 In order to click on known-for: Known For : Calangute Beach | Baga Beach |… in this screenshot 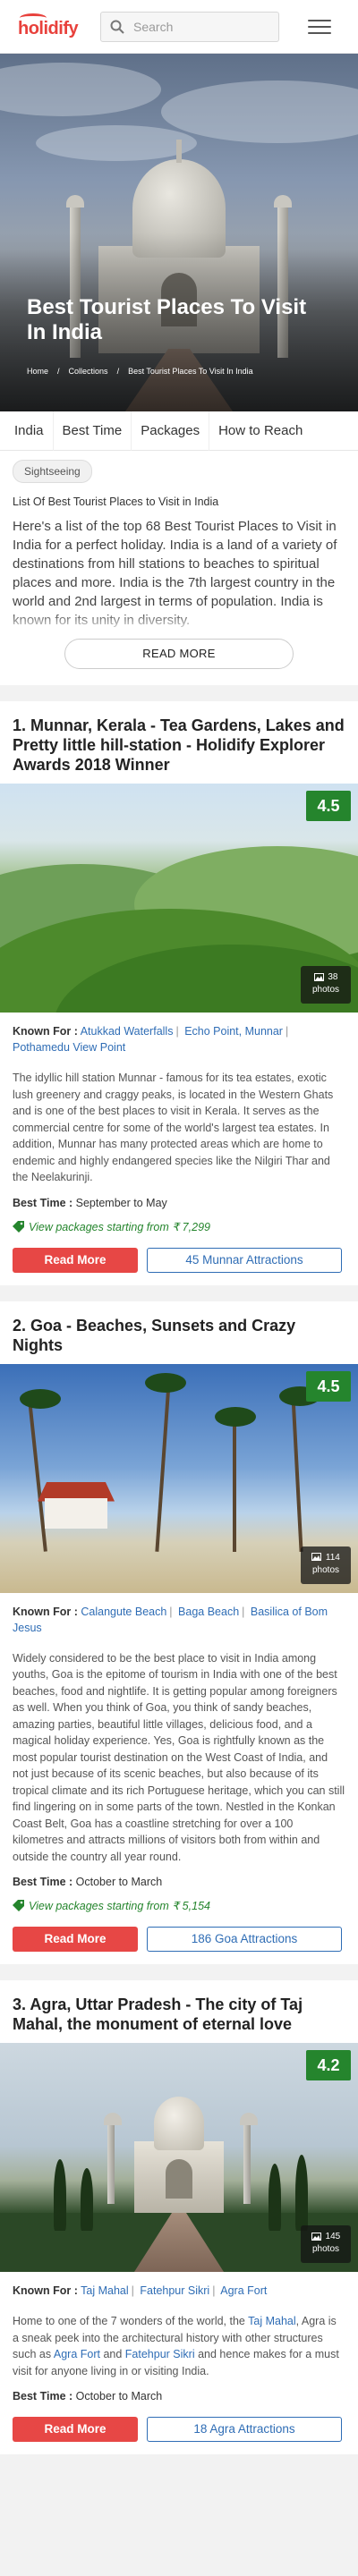, I will do `click(170, 1619)`.